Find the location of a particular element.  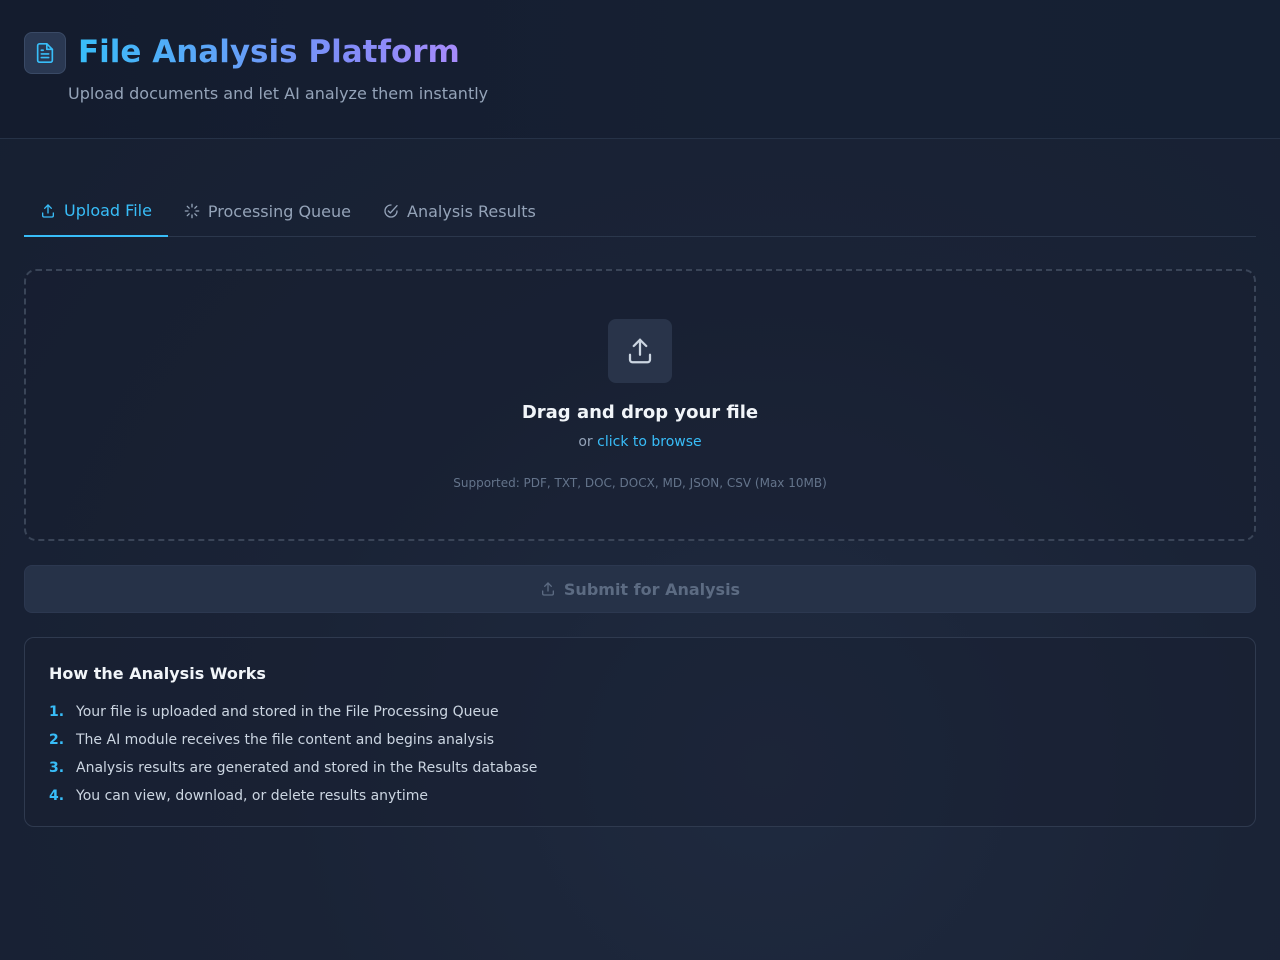

check-circle-icon is located at coordinates (391, 211).